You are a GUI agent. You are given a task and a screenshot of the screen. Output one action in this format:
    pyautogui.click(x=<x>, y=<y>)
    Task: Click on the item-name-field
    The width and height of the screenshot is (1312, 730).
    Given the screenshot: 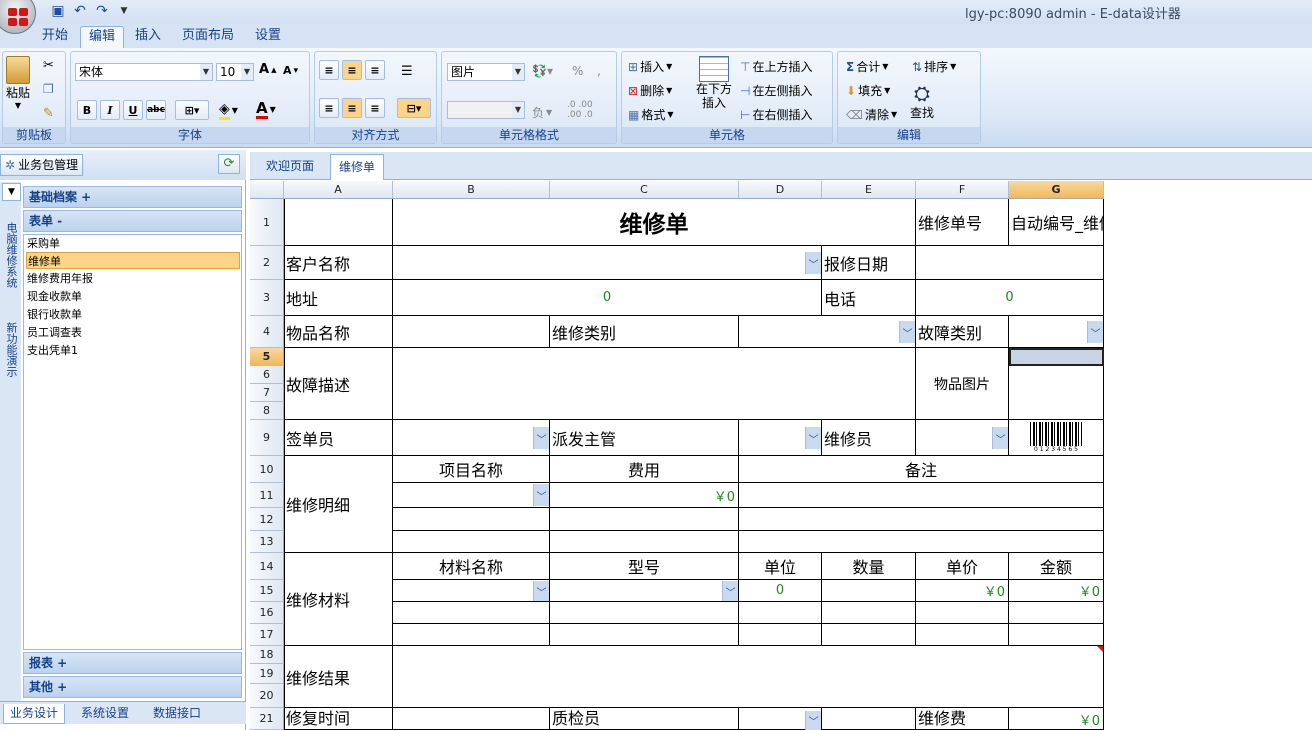 What is the action you would take?
    pyautogui.click(x=471, y=332)
    